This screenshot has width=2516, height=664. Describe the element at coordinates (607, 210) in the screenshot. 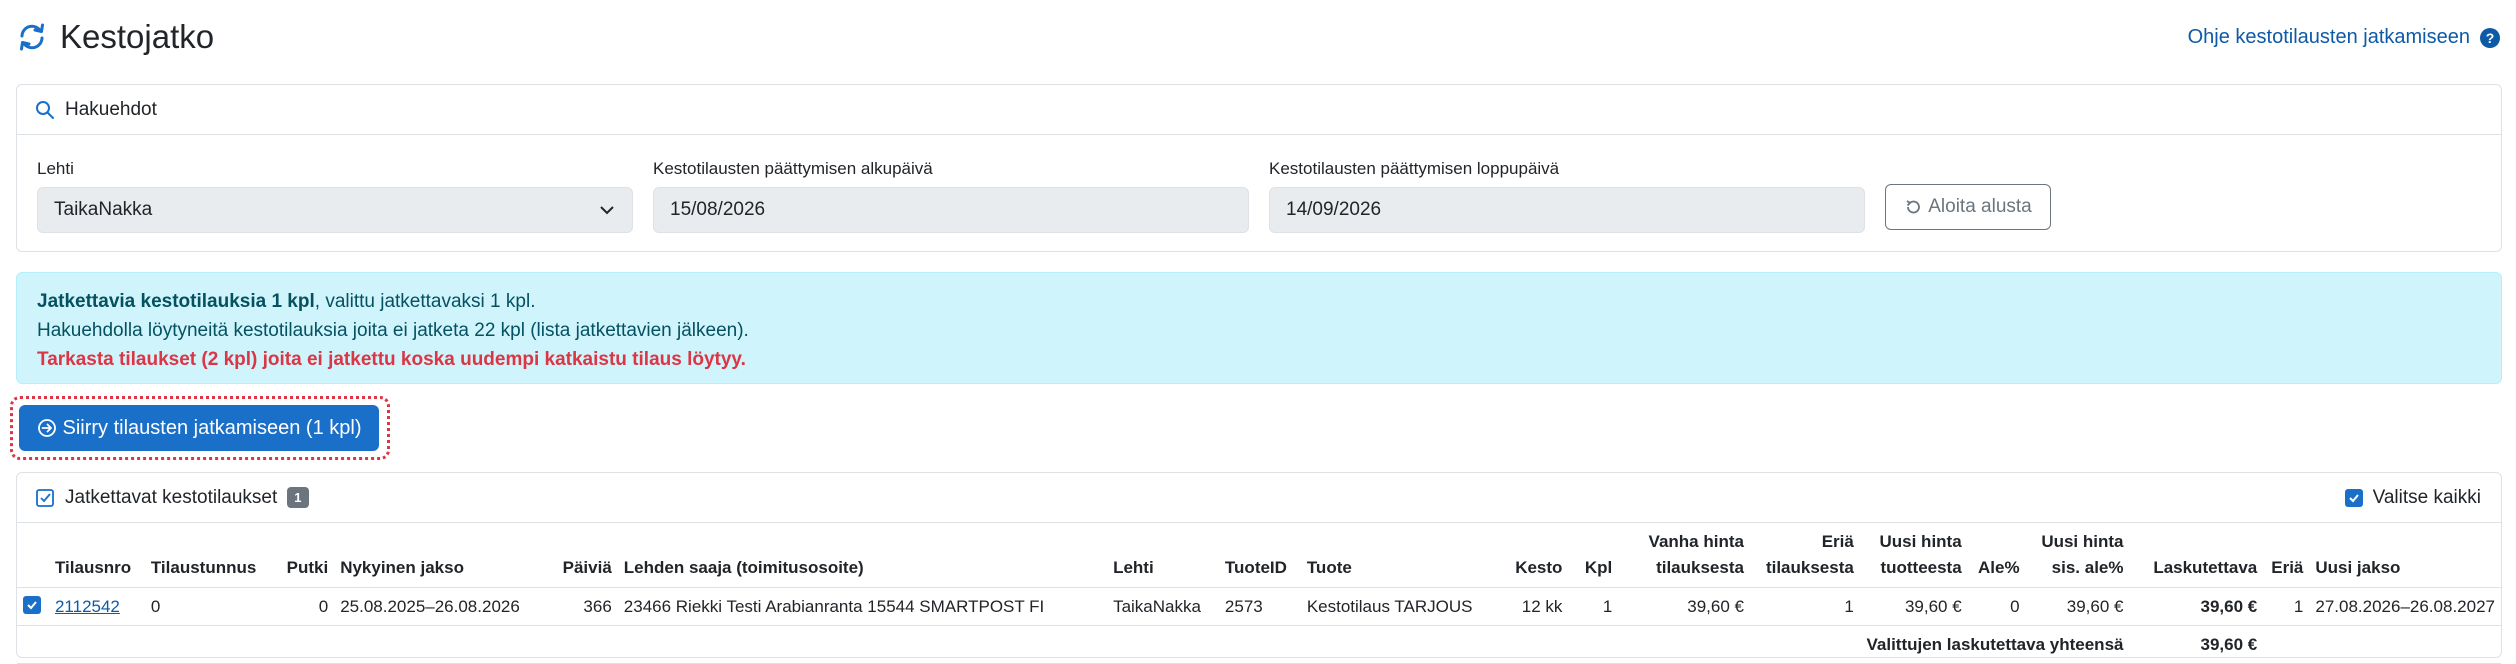

I see `chevron-down-icon` at that location.